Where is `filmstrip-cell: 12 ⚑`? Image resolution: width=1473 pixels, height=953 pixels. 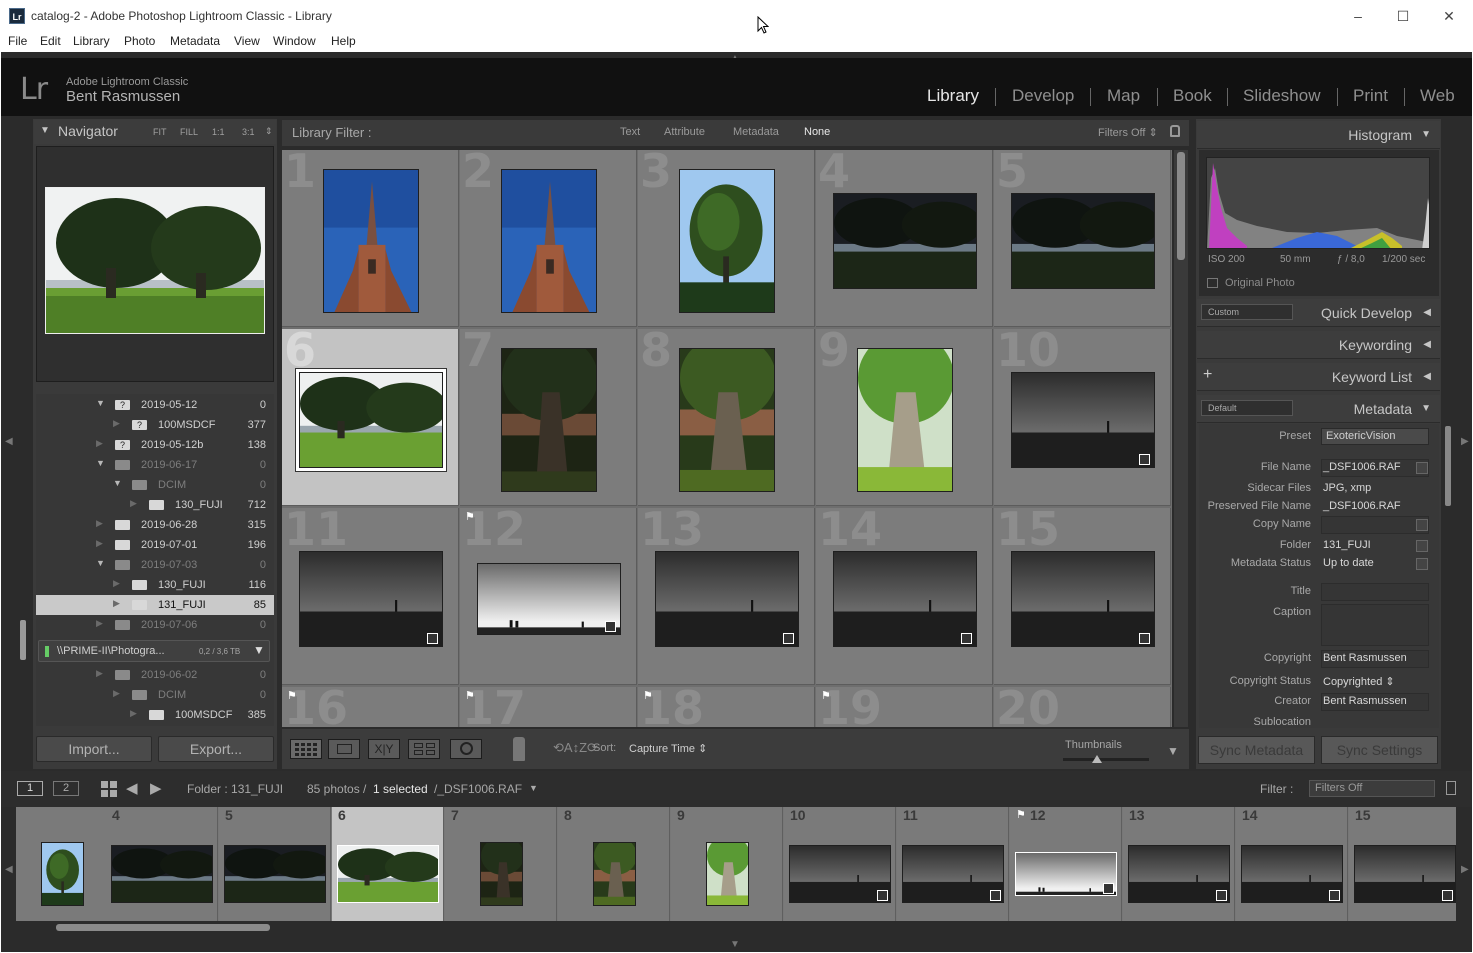
filmstrip-cell: 12 ⚑ is located at coordinates (1066, 864).